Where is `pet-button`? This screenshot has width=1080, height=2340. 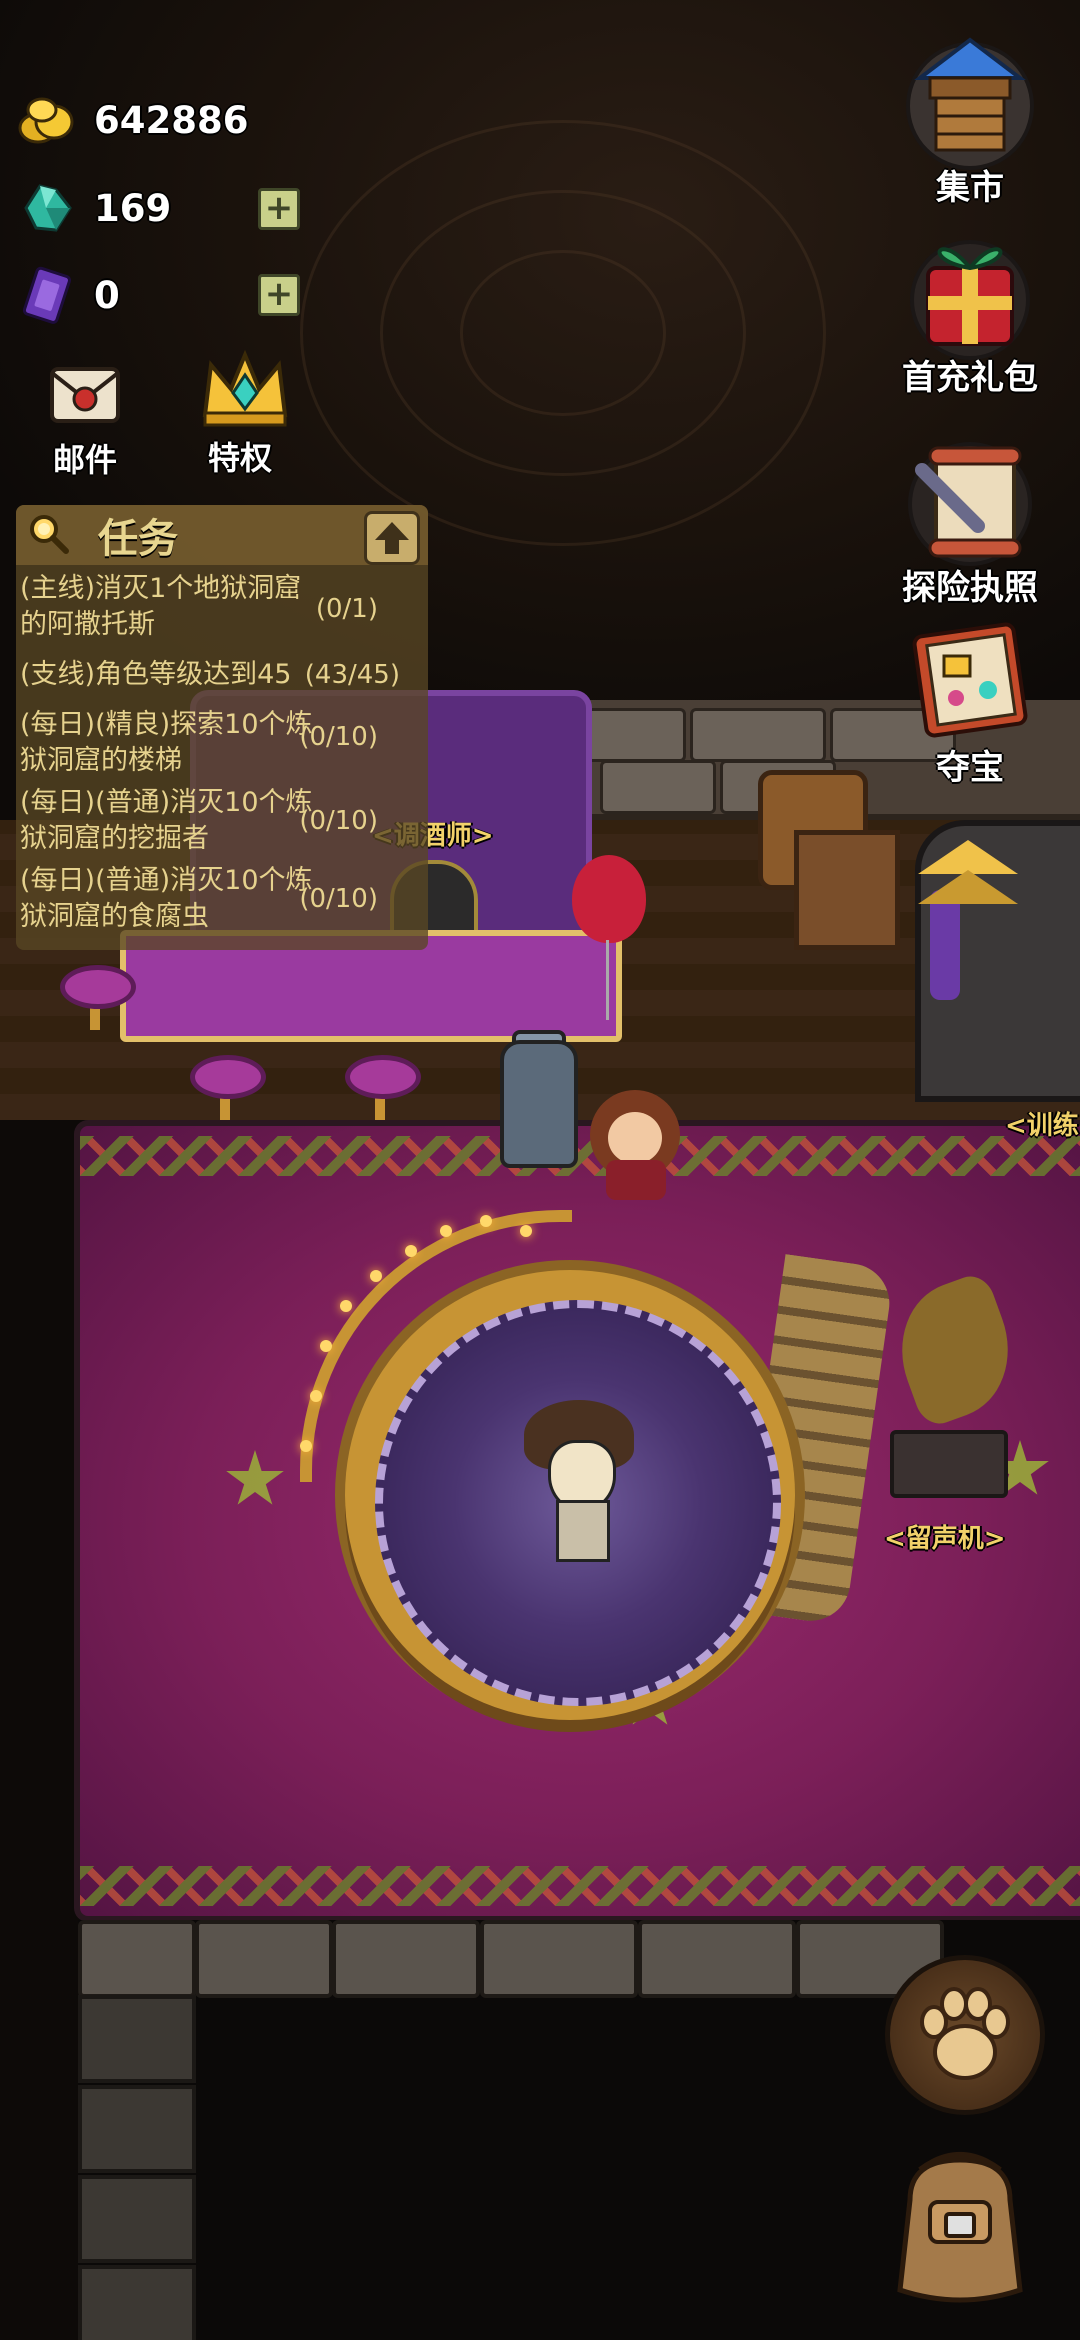
pet-button is located at coordinates (965, 2035).